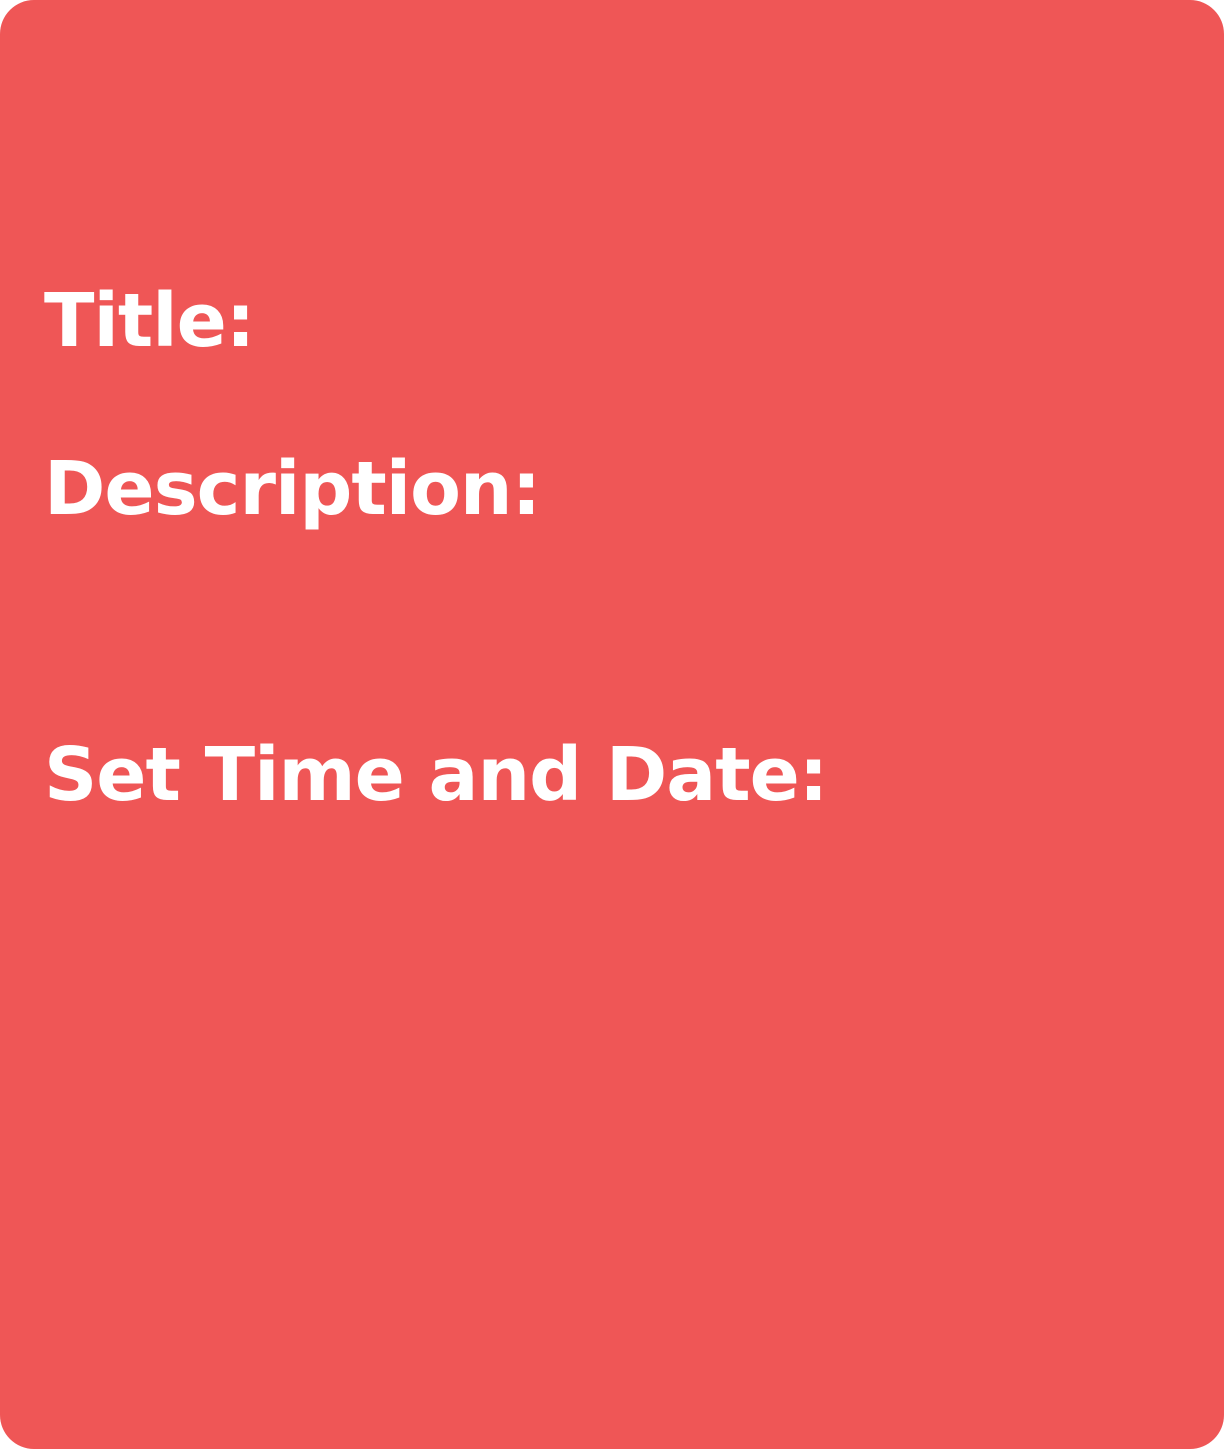  I want to click on description-label: Description, so click(292, 489).